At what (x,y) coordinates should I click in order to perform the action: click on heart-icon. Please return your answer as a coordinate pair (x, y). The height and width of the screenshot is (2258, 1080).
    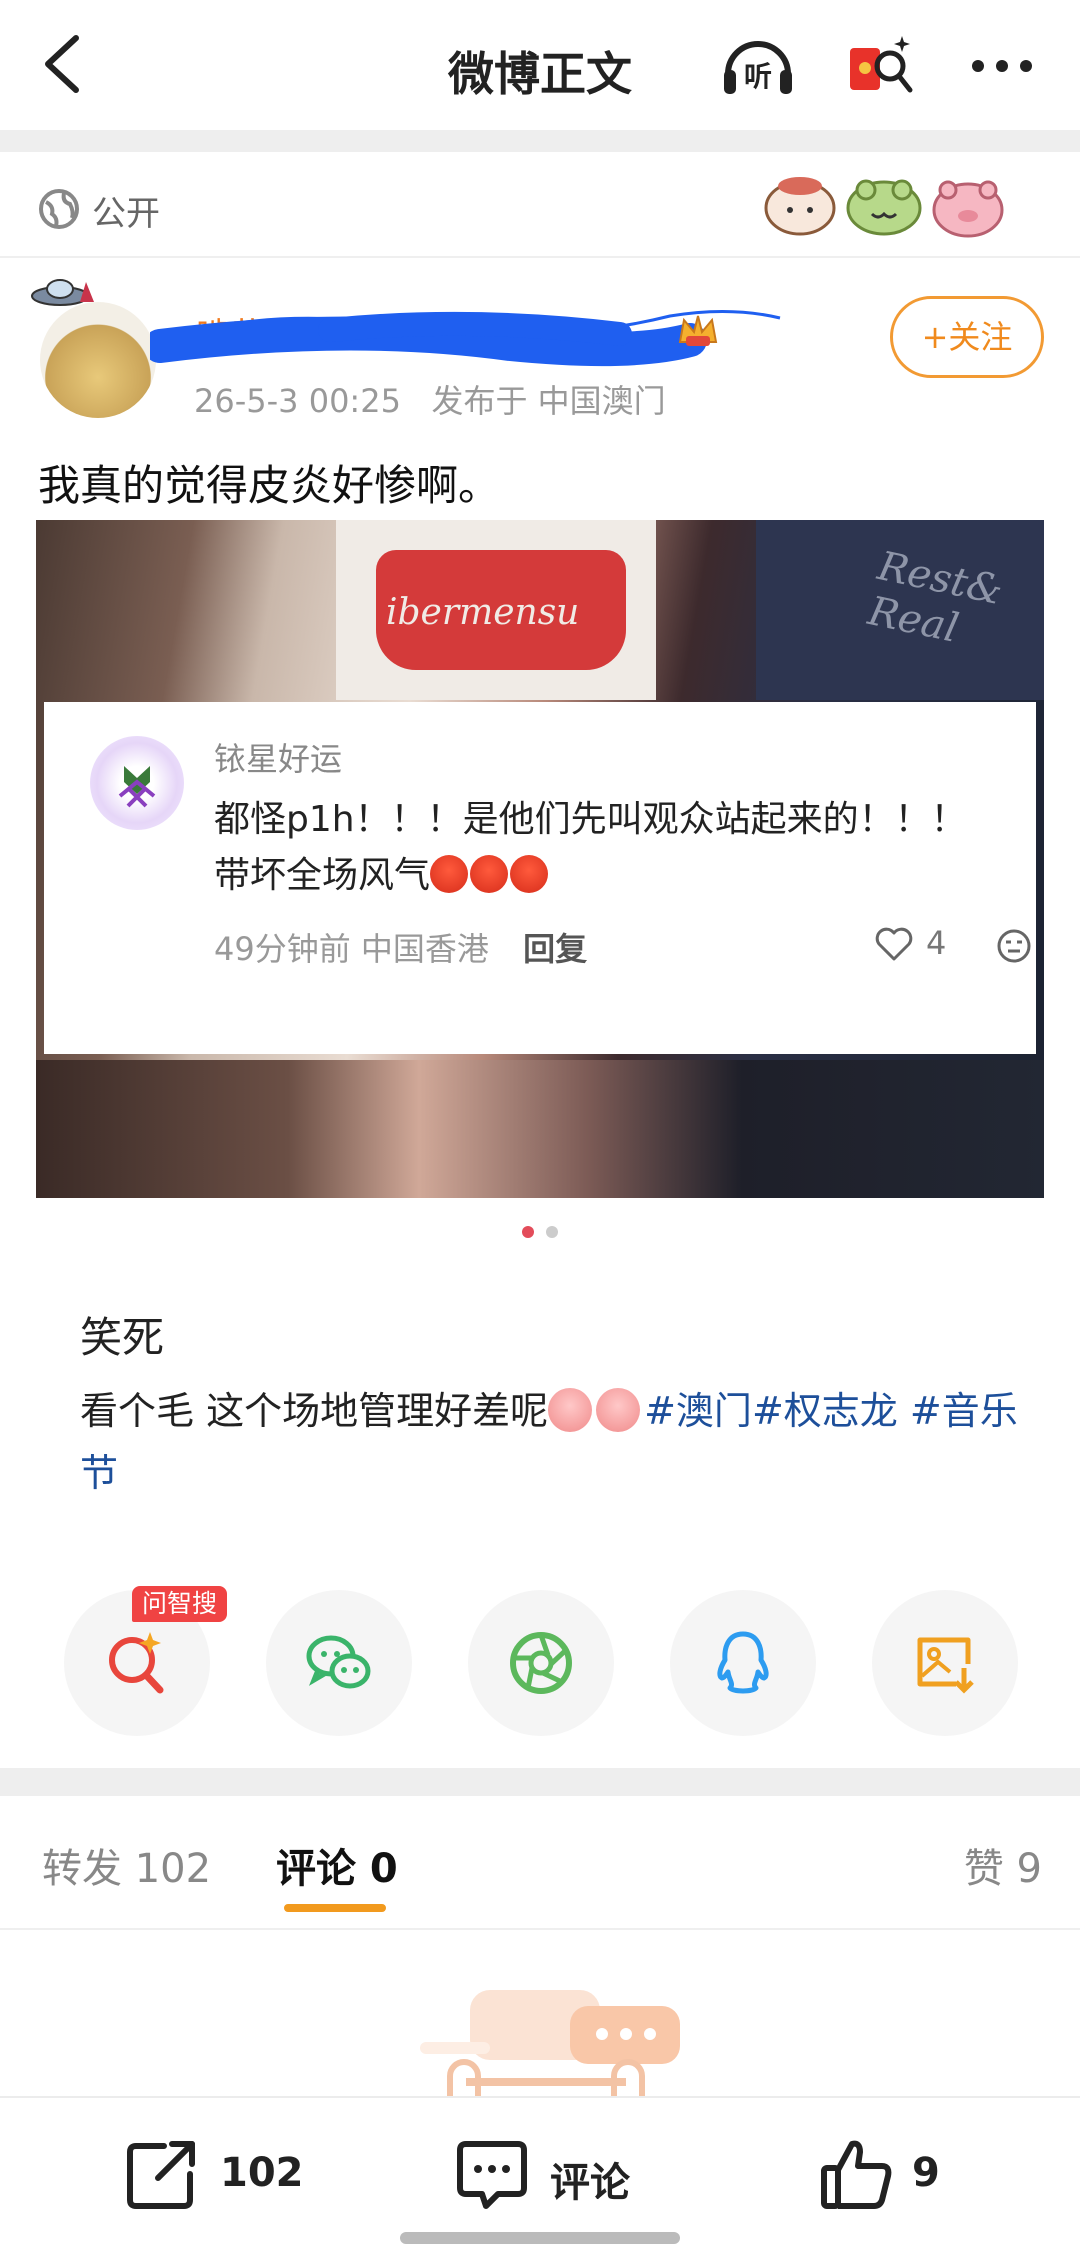
    Looking at the image, I should click on (894, 944).